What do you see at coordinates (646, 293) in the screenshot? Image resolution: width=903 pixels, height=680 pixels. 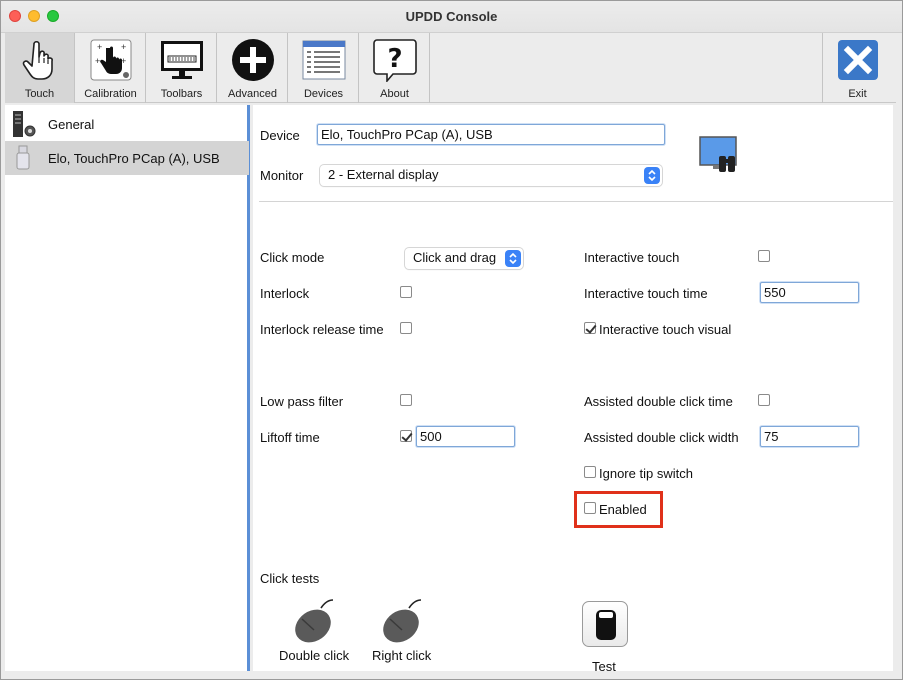 I see `interactive-touch-time-label: Interactive touch time` at bounding box center [646, 293].